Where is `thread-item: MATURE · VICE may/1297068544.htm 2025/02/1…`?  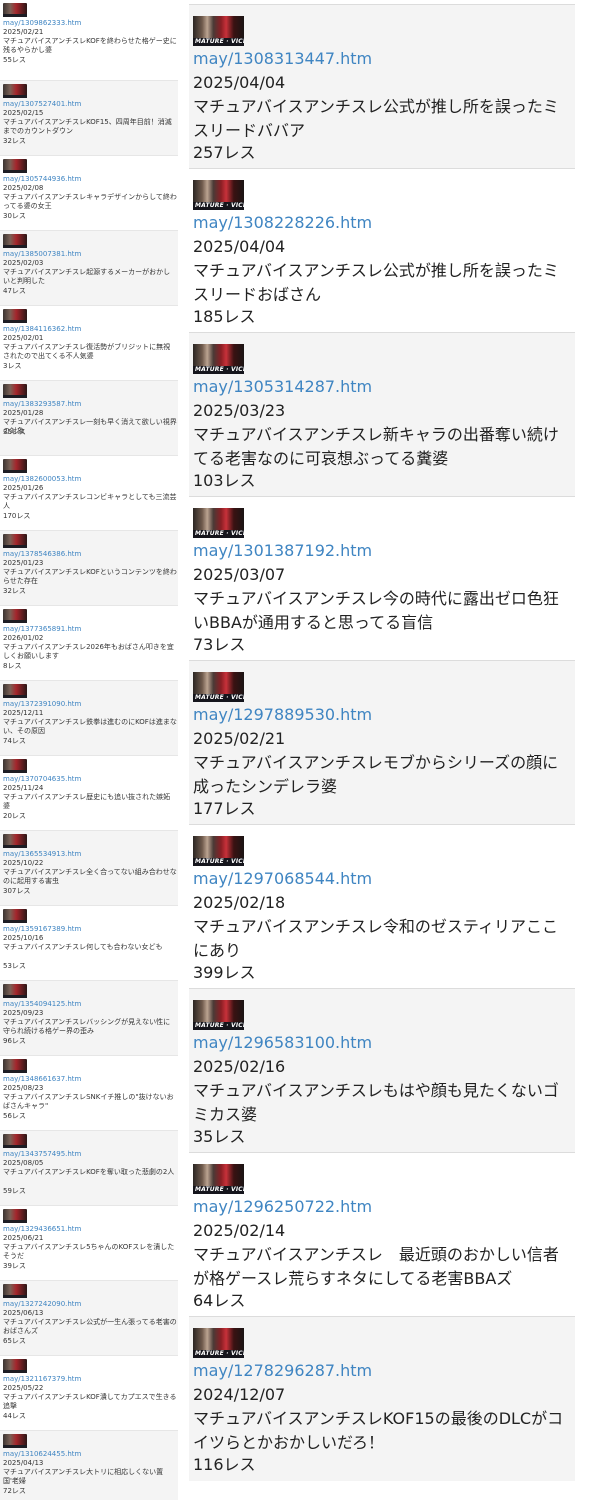
thread-item: MATURE · VICE may/1297068544.htm 2025/02/1… is located at coordinates (382, 906).